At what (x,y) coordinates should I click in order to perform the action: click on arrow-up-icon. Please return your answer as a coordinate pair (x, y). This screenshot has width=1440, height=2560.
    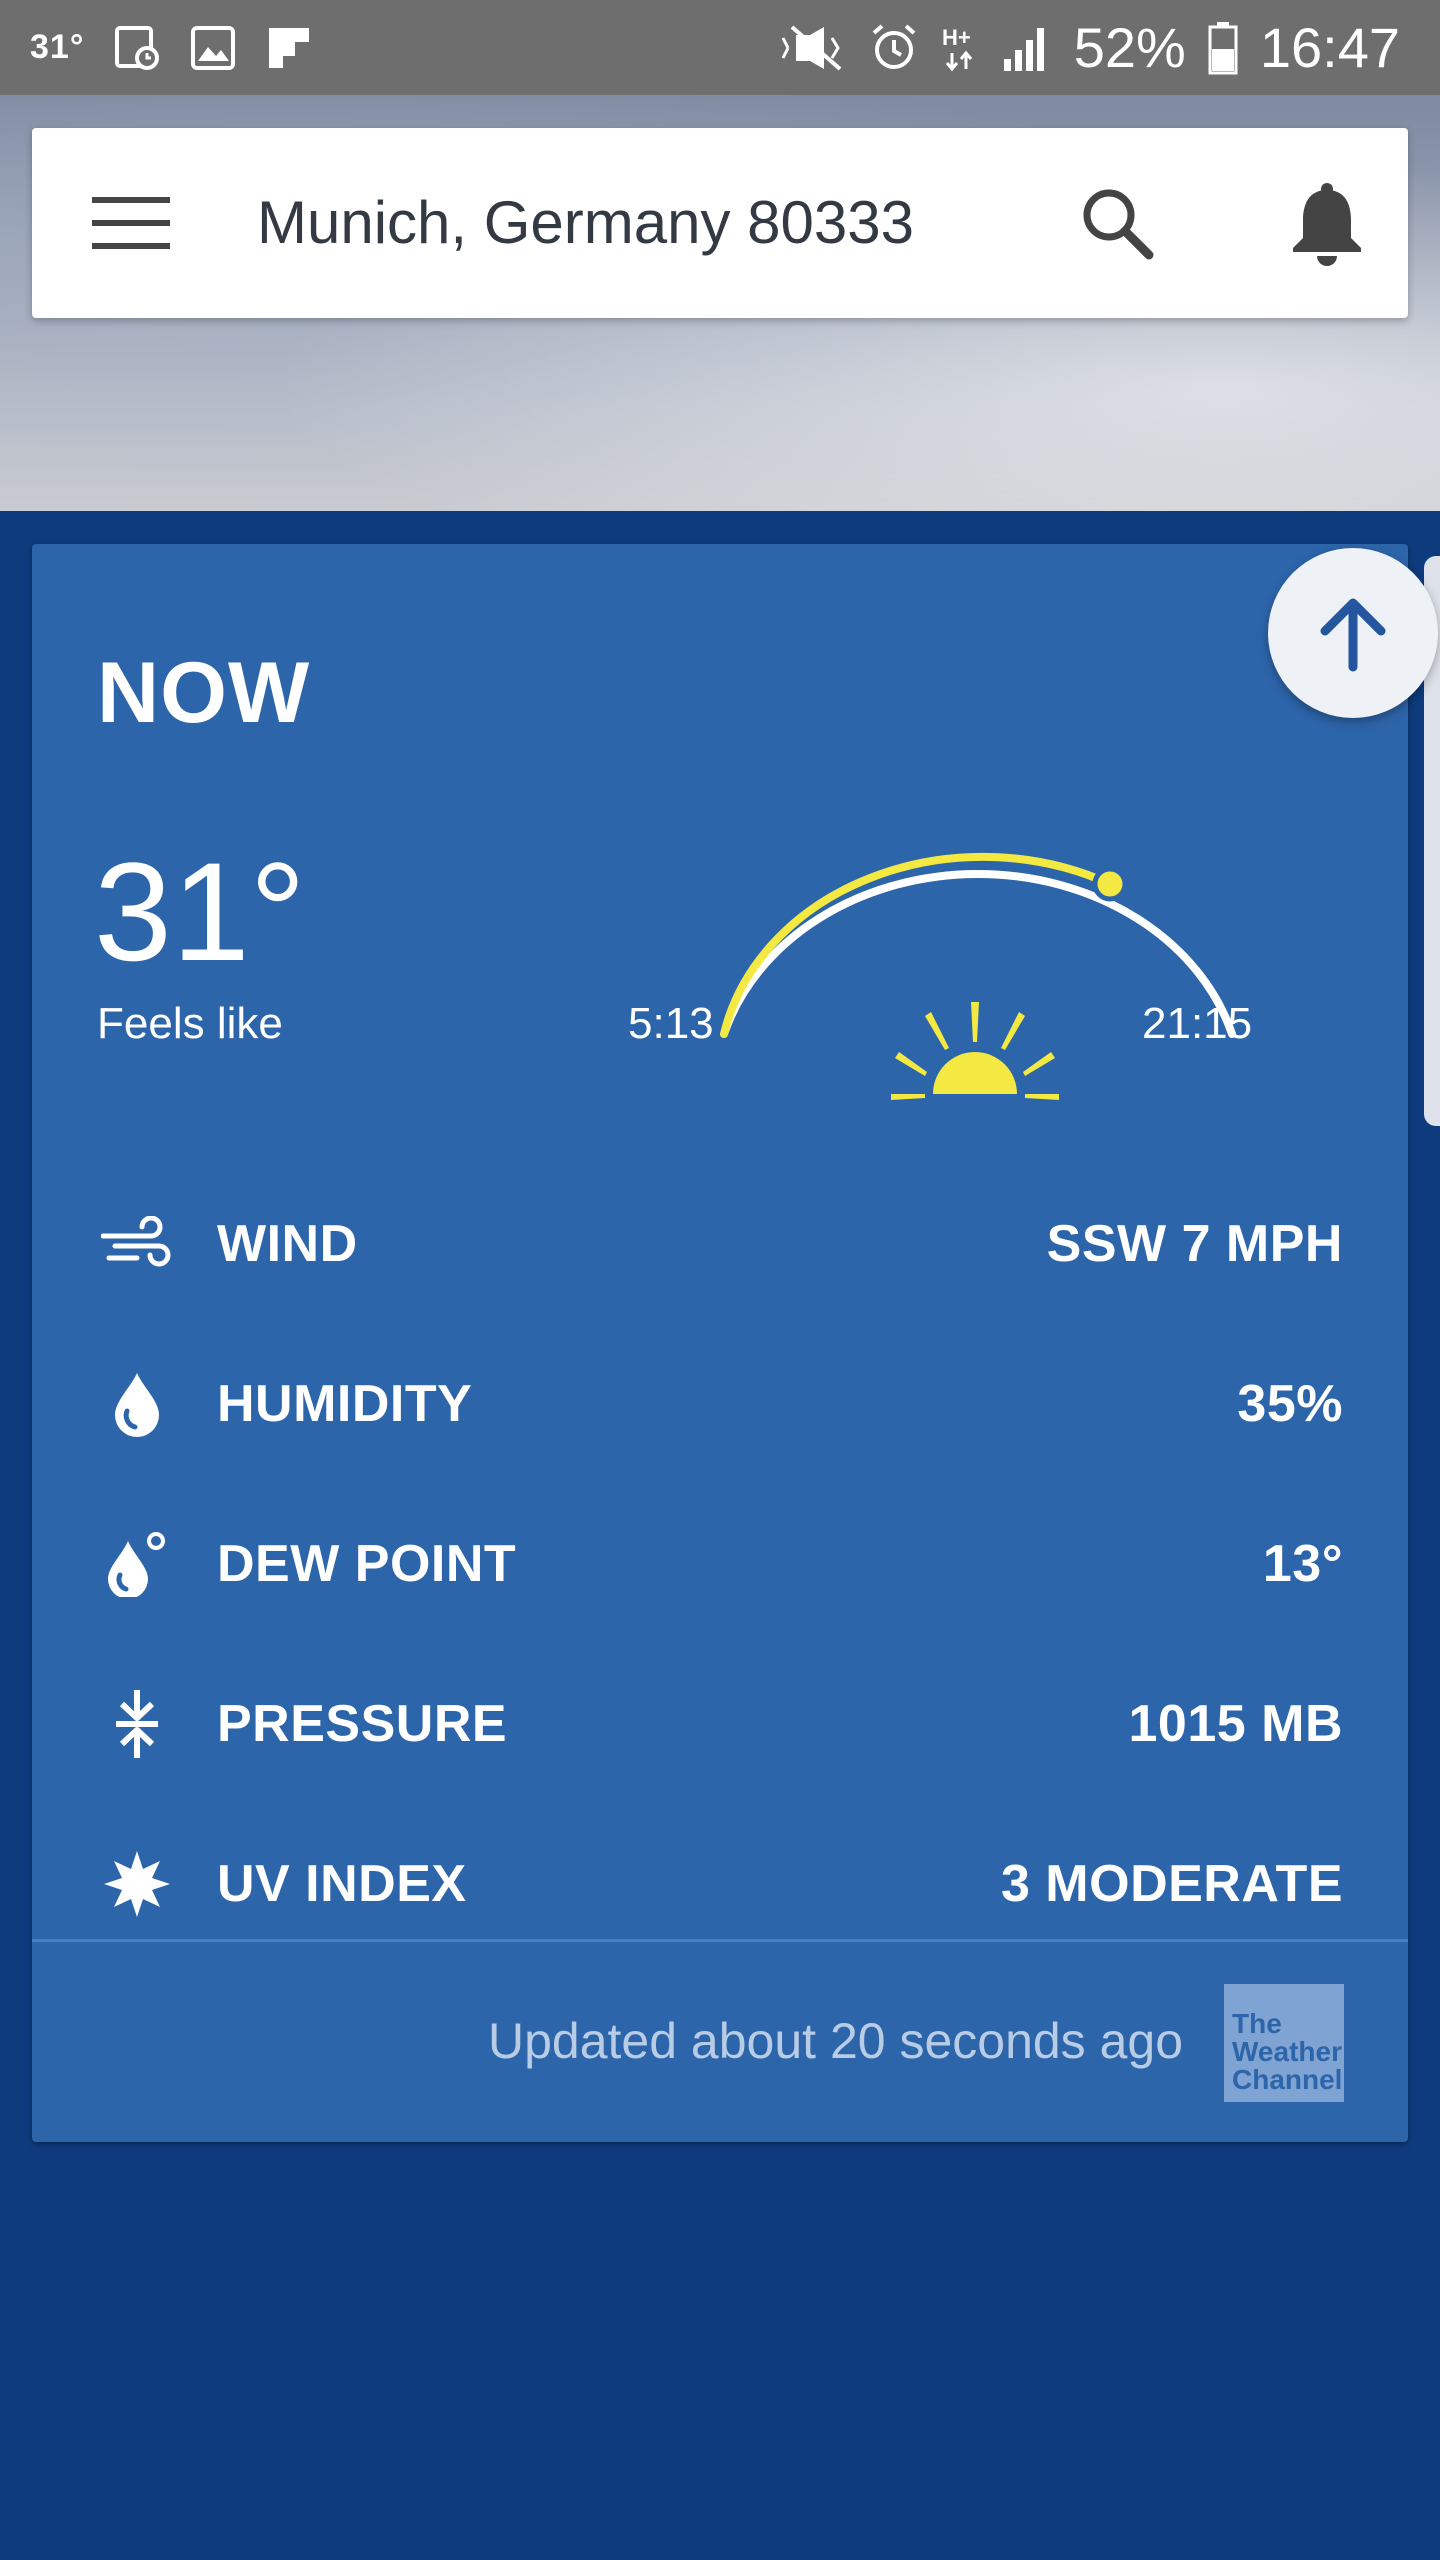
    Looking at the image, I should click on (1353, 635).